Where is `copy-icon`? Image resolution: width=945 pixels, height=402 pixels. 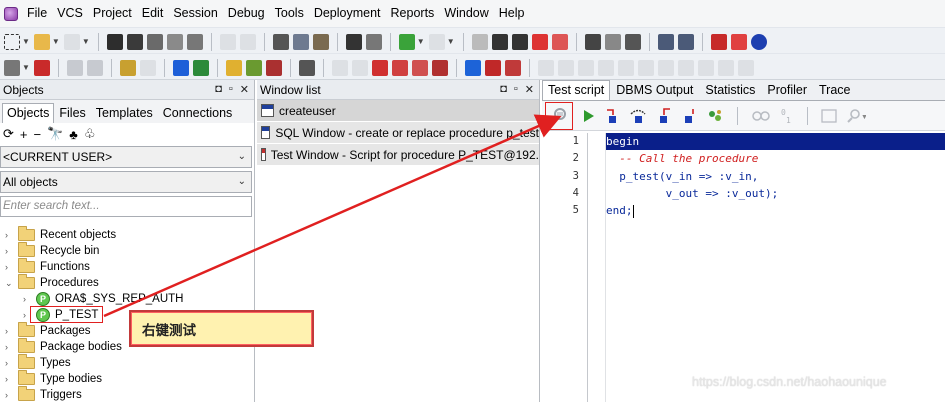 copy-icon is located at coordinates (300, 41).